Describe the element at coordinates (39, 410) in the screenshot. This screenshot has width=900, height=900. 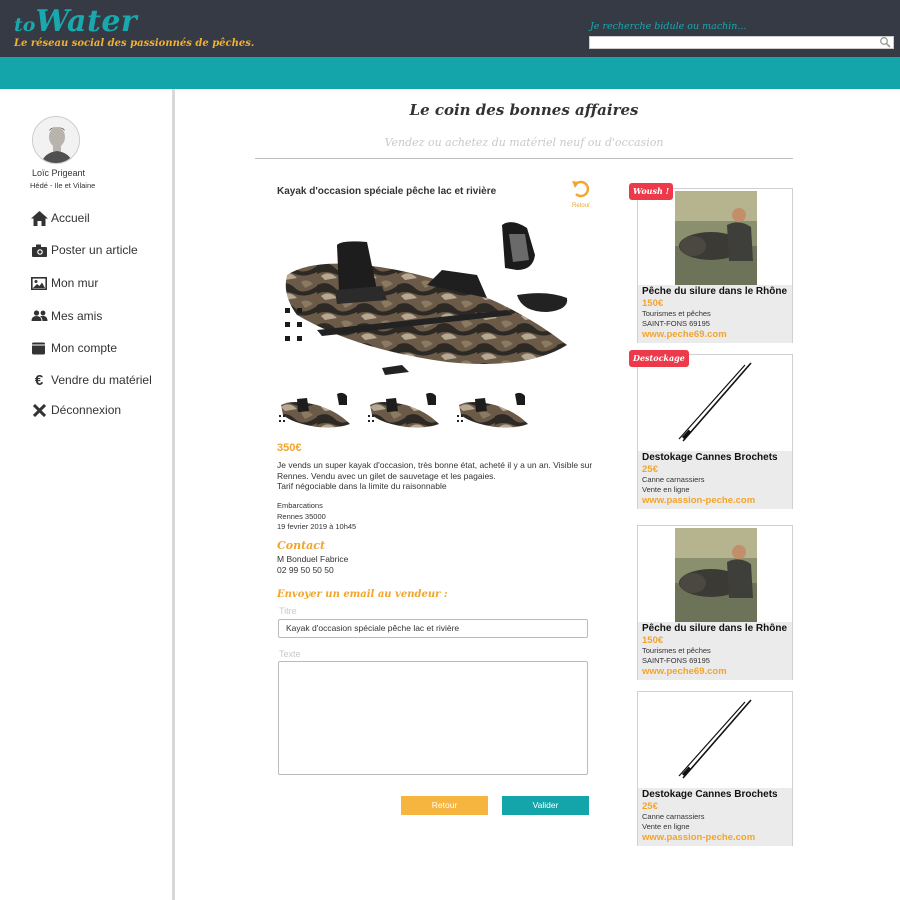
I see `close-icon` at that location.